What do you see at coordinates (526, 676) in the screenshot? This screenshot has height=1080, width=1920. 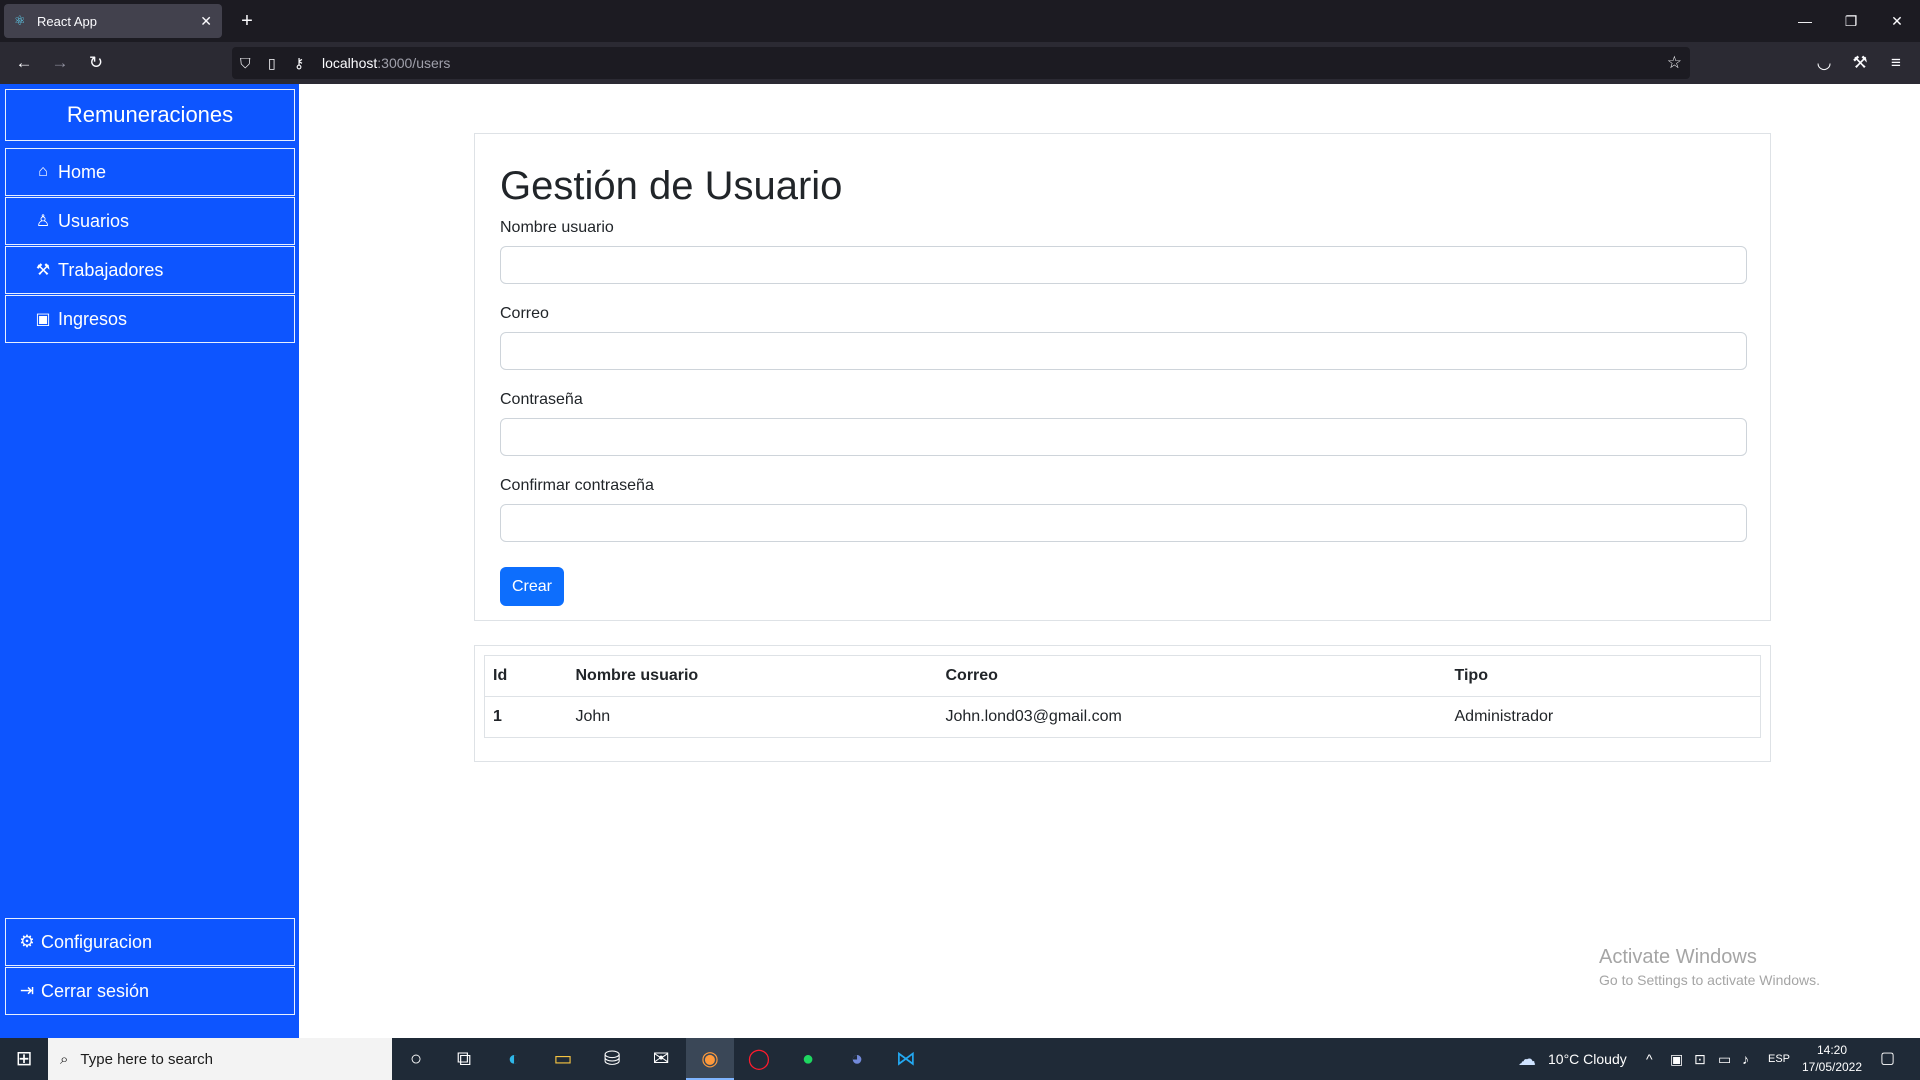 I see `column-header-id: Id` at bounding box center [526, 676].